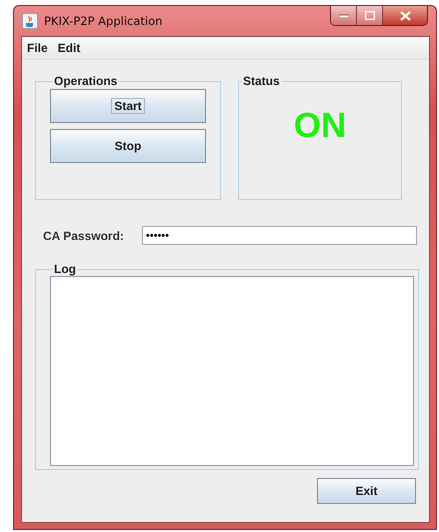 The image size is (439, 532). I want to click on close-button, so click(405, 15).